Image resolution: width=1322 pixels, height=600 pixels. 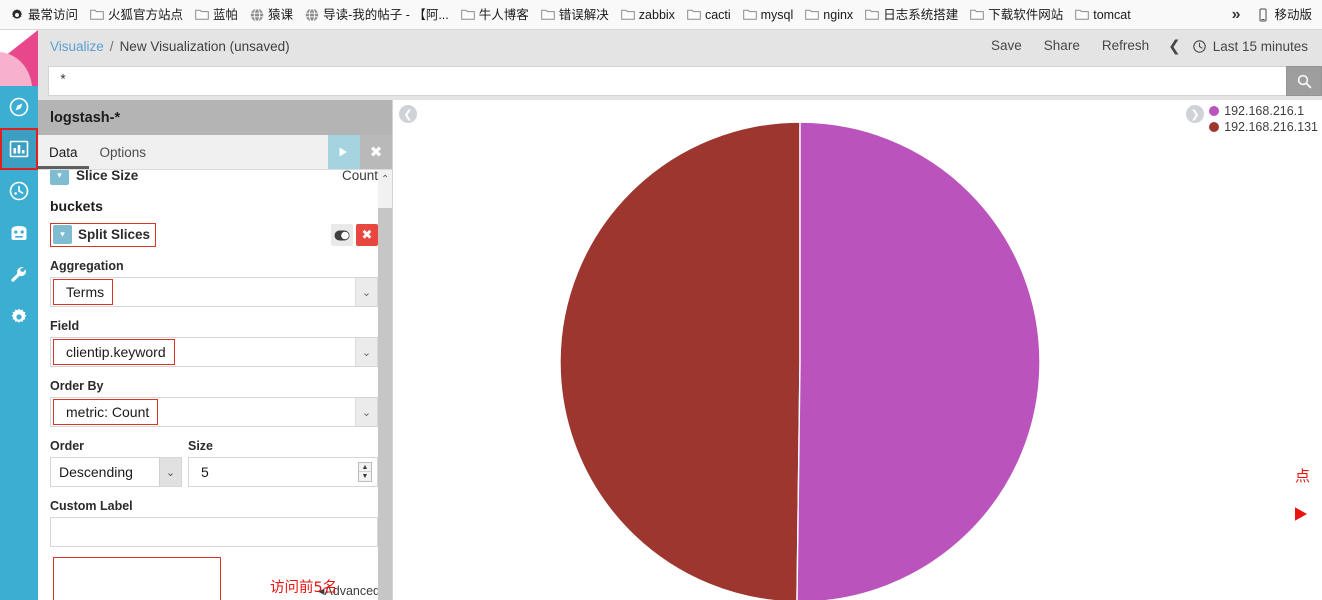 I want to click on order-value: Descending, so click(x=96, y=472).